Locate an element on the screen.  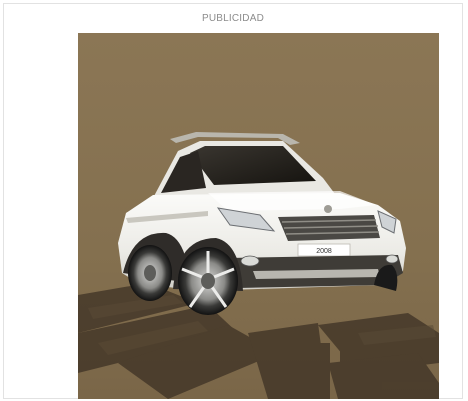
plate-text: 2008 is located at coordinates (324, 251).